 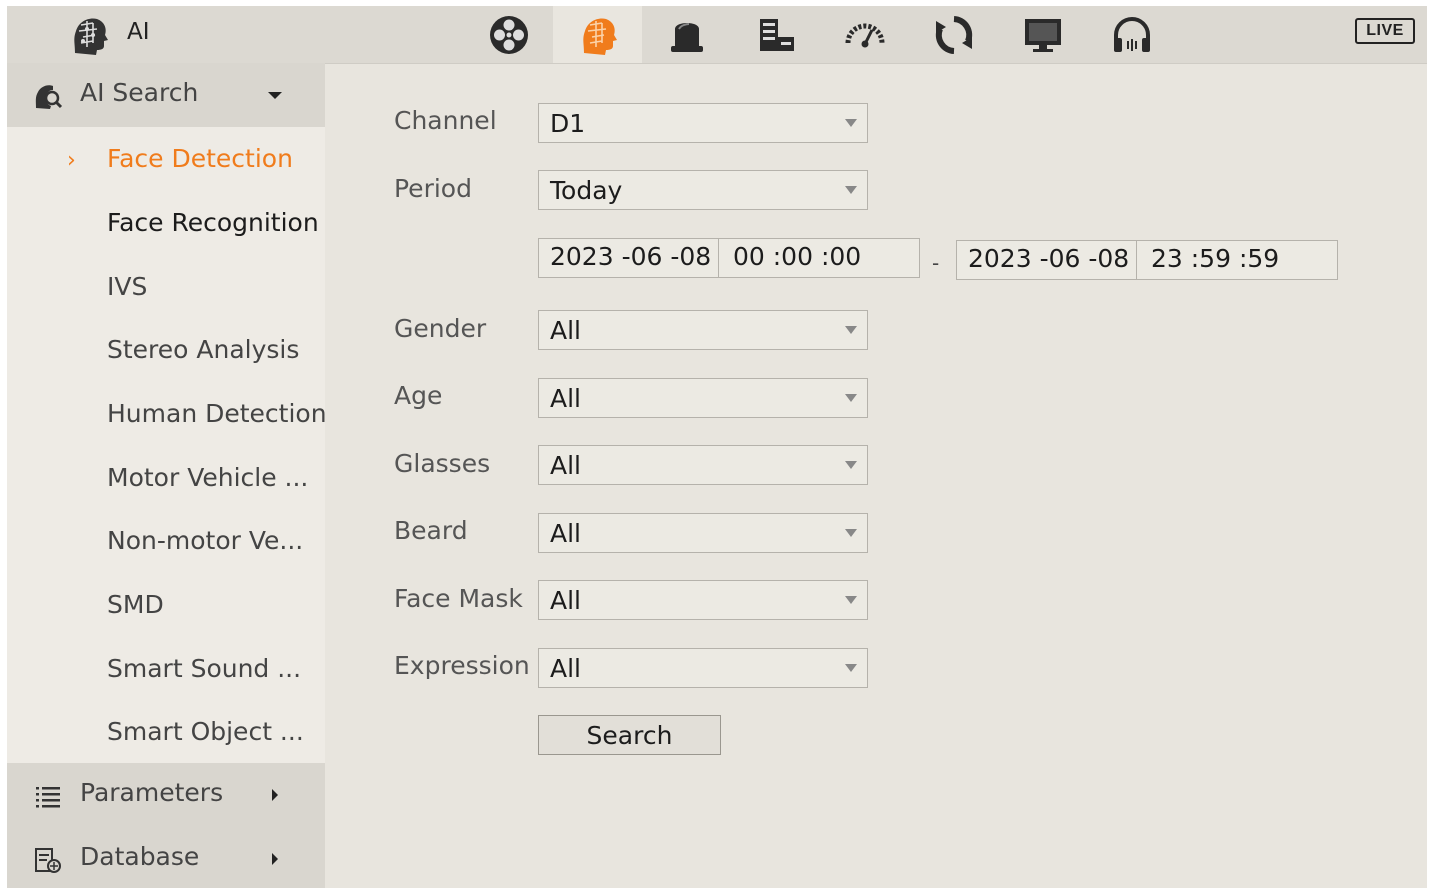 What do you see at coordinates (565, 533) in the screenshot?
I see `beard-value: All` at bounding box center [565, 533].